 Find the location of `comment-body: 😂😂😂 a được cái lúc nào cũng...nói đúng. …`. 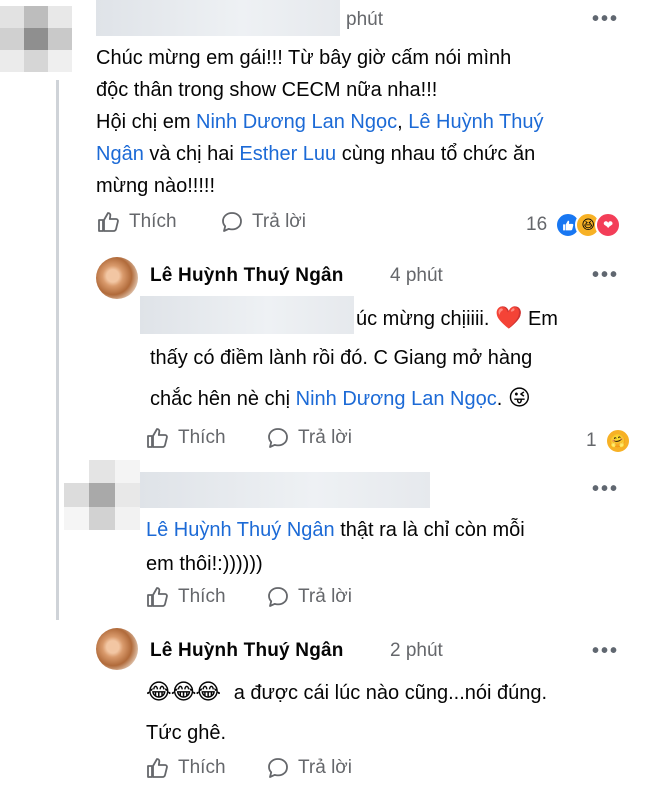

comment-body: 😂😂😂 a được cái lúc nào cũng...nói đúng. … is located at coordinates (347, 711).